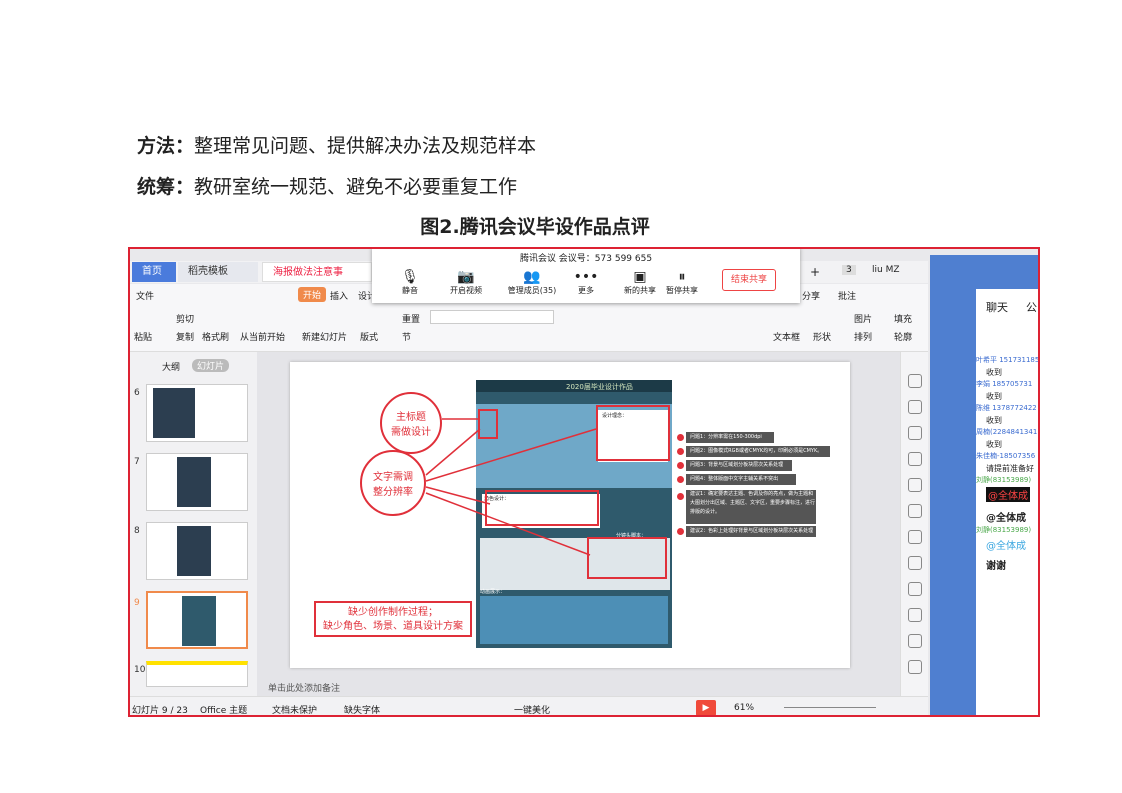 The image size is (1122, 793). What do you see at coordinates (362, 709) in the screenshot?
I see `missing-font: 缺失字体` at bounding box center [362, 709].